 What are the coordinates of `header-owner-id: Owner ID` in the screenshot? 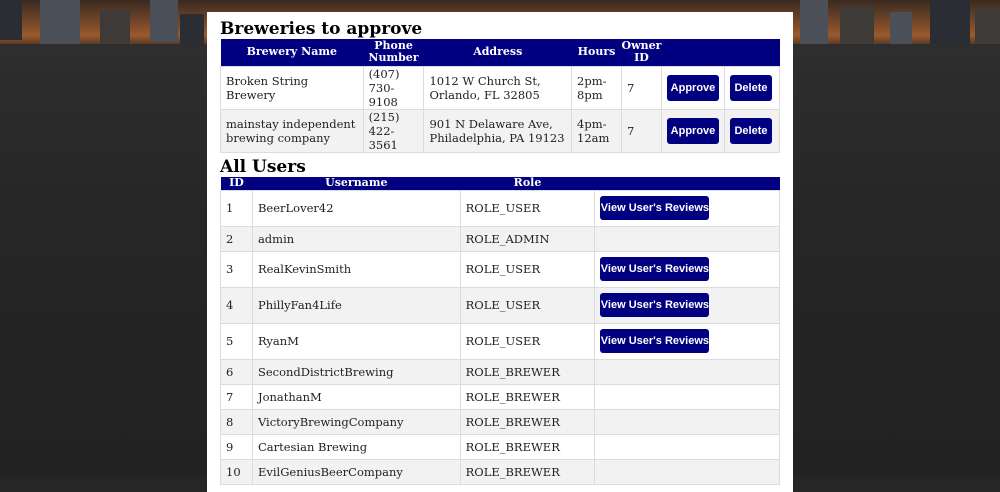 It's located at (641, 52).